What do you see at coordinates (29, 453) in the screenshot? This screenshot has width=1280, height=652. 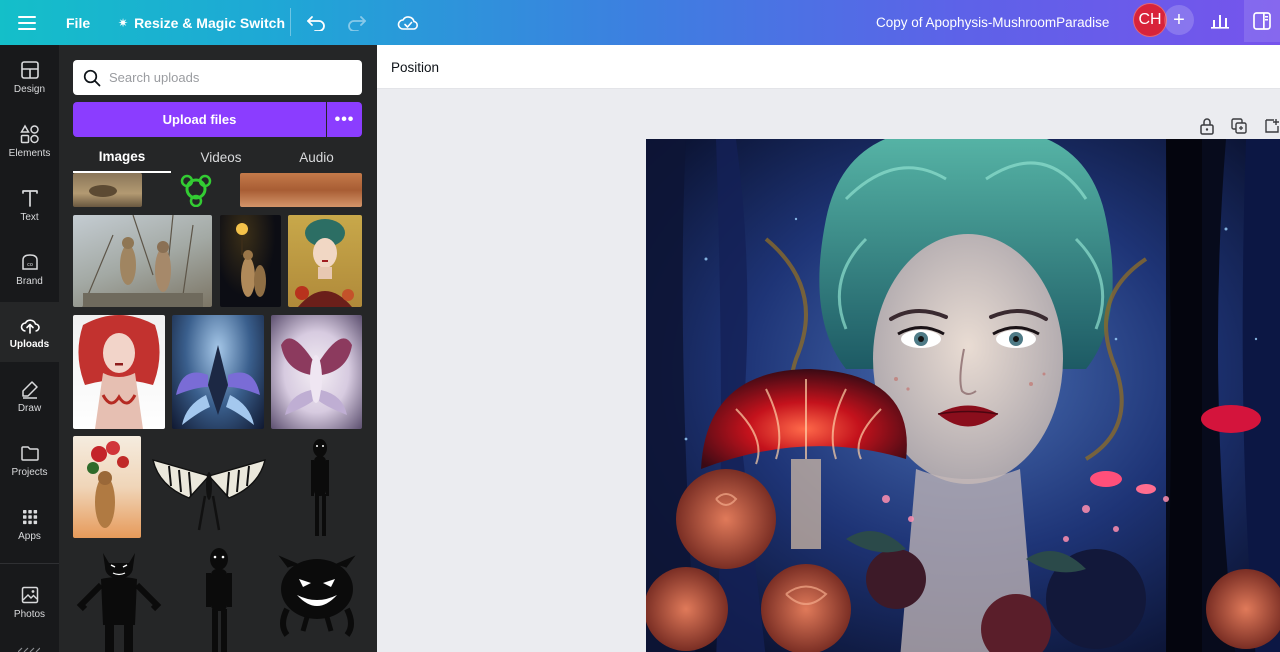 I see `folder-icon` at bounding box center [29, 453].